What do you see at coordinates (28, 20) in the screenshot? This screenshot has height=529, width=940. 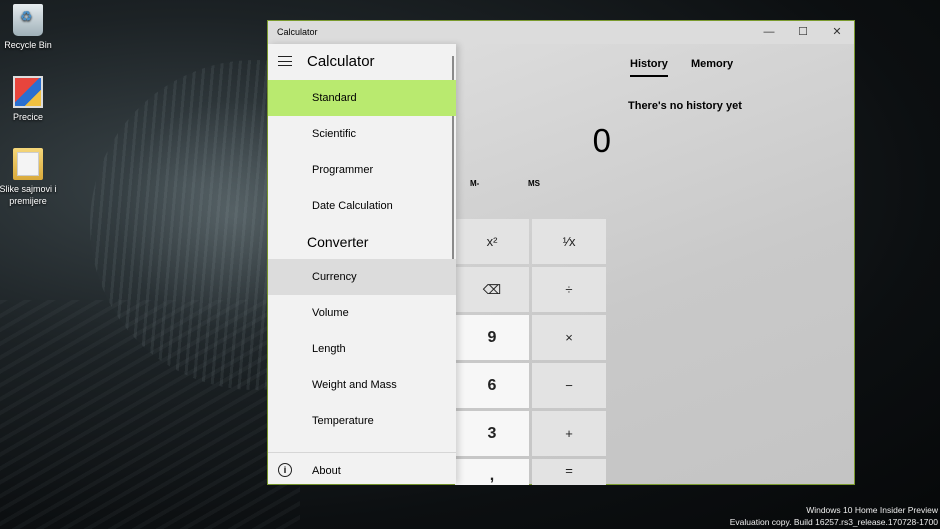 I see `recycle-bin-icon` at bounding box center [28, 20].